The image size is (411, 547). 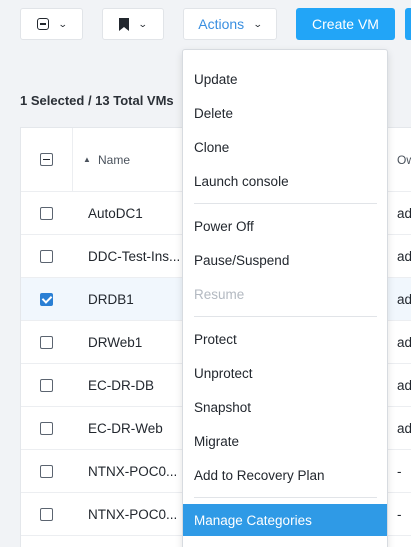 I want to click on menu-item-migrate: Migrate, so click(x=285, y=441).